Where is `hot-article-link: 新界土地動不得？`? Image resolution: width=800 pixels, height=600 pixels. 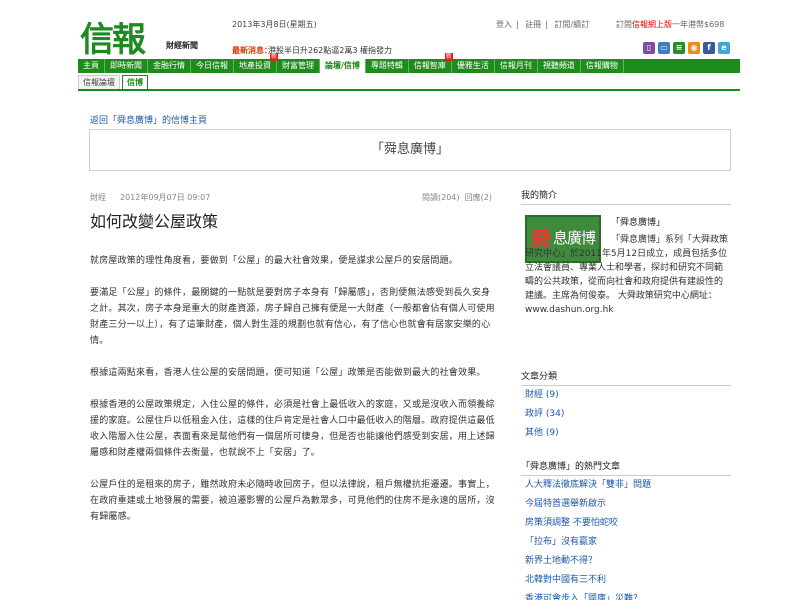 hot-article-link: 新界土地動不得？ is located at coordinates (626, 561).